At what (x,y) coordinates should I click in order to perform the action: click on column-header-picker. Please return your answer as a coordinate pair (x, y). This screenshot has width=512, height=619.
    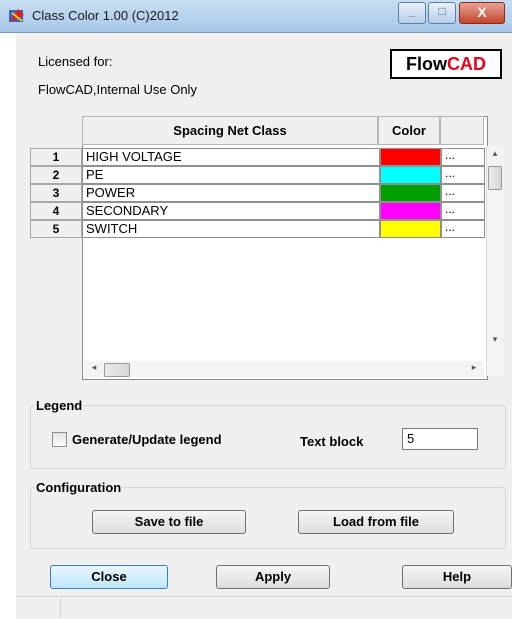
    Looking at the image, I should click on (462, 130).